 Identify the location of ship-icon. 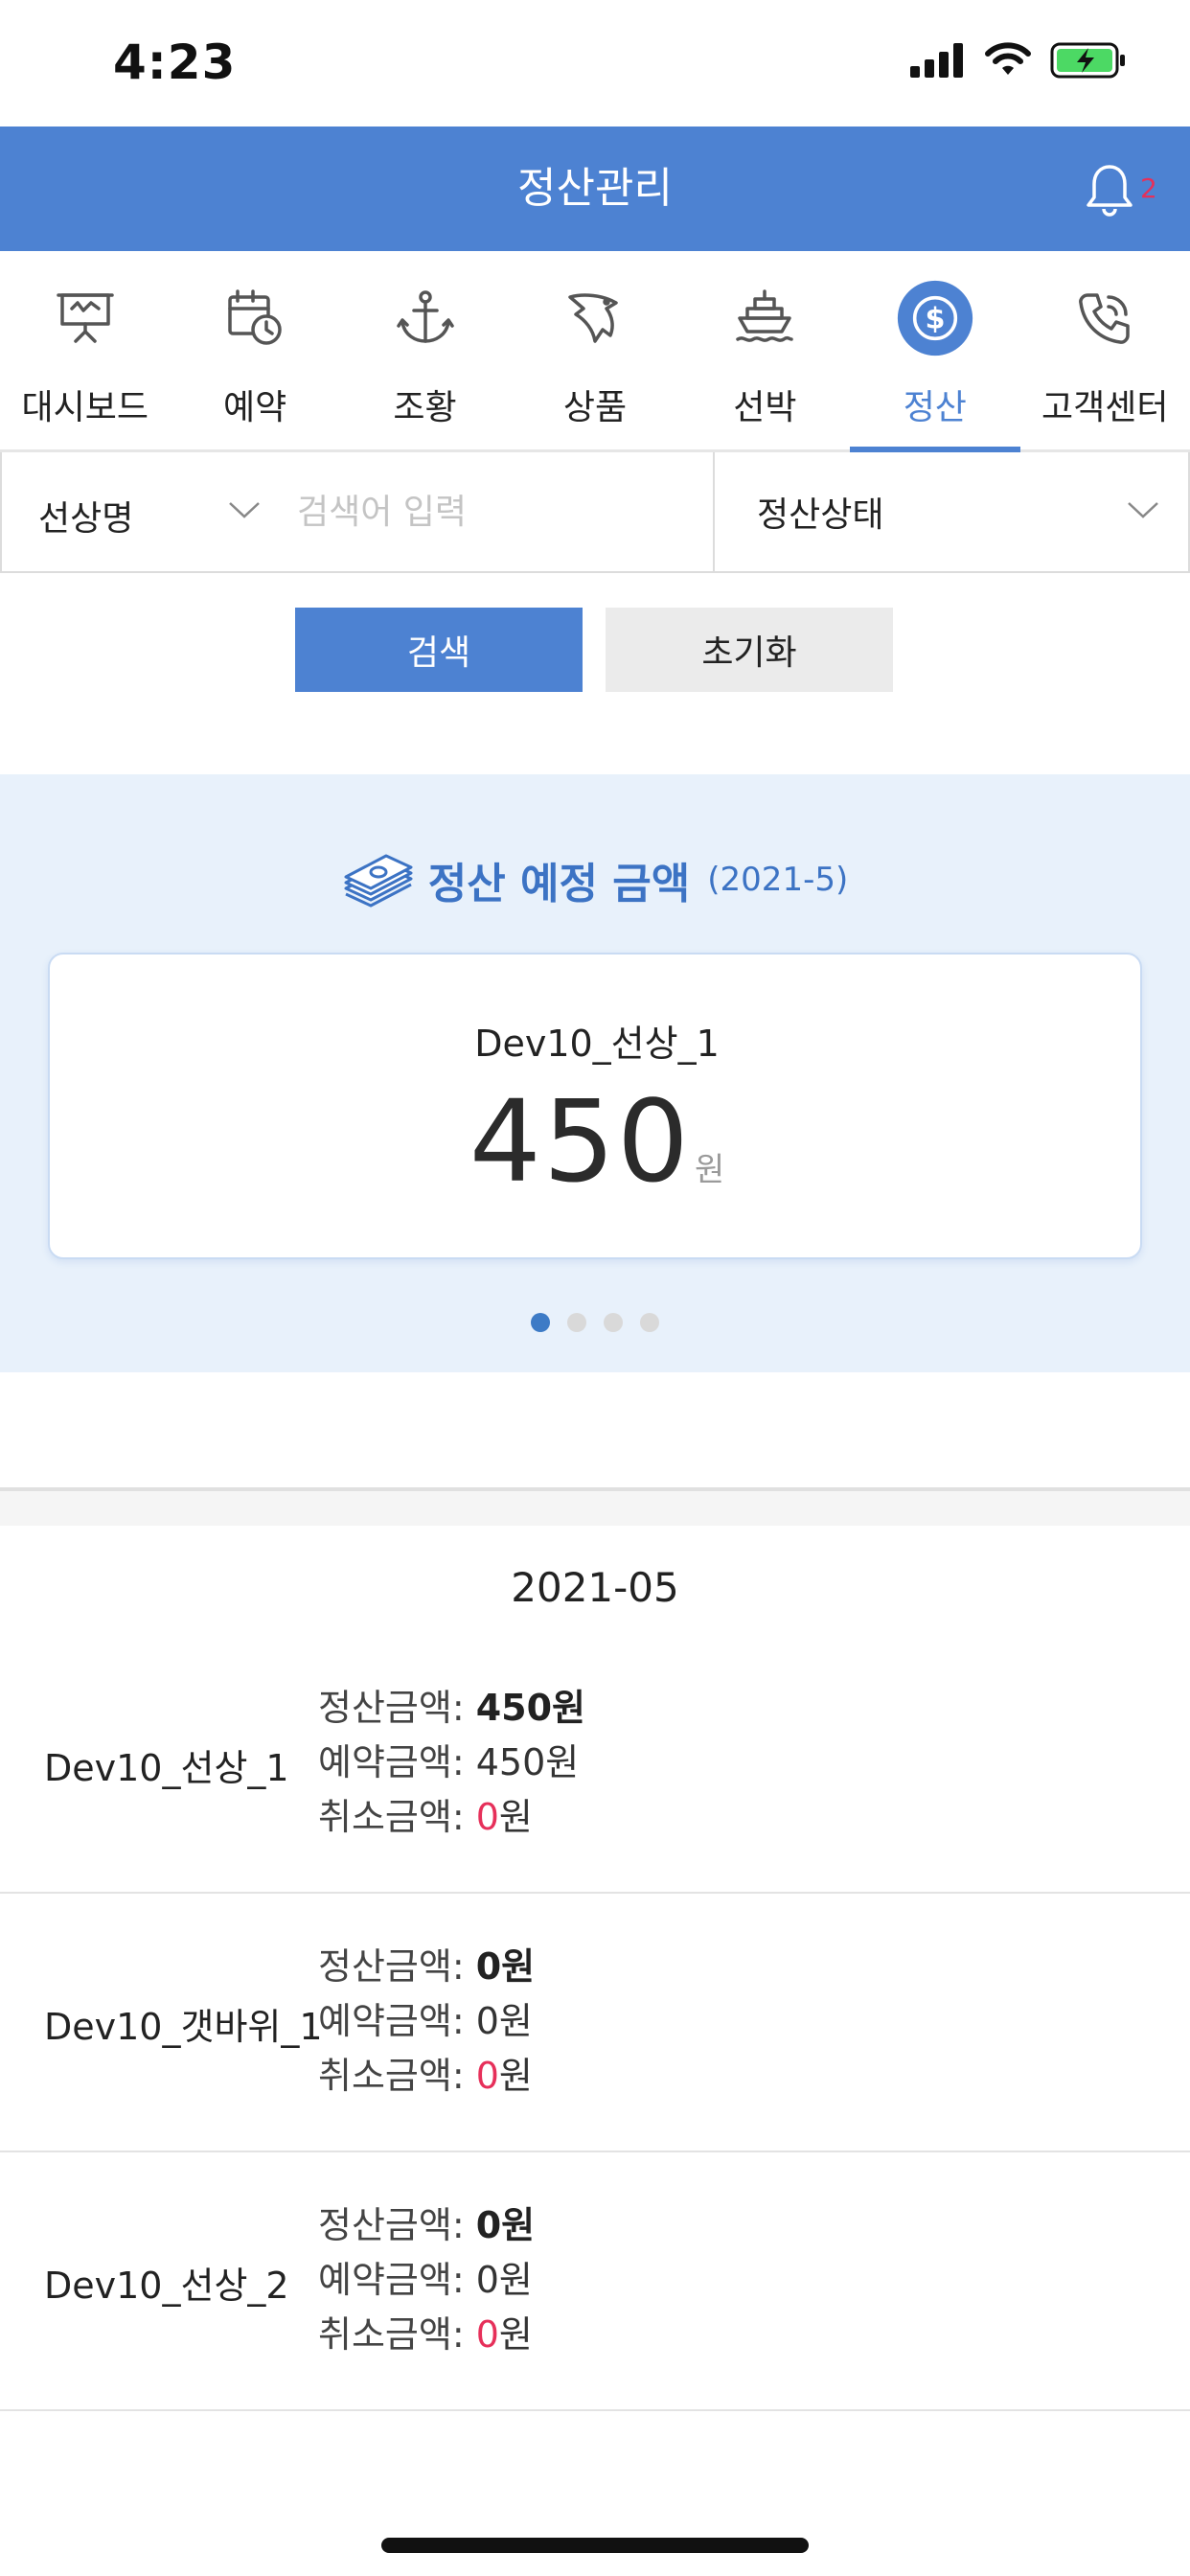
(764, 318).